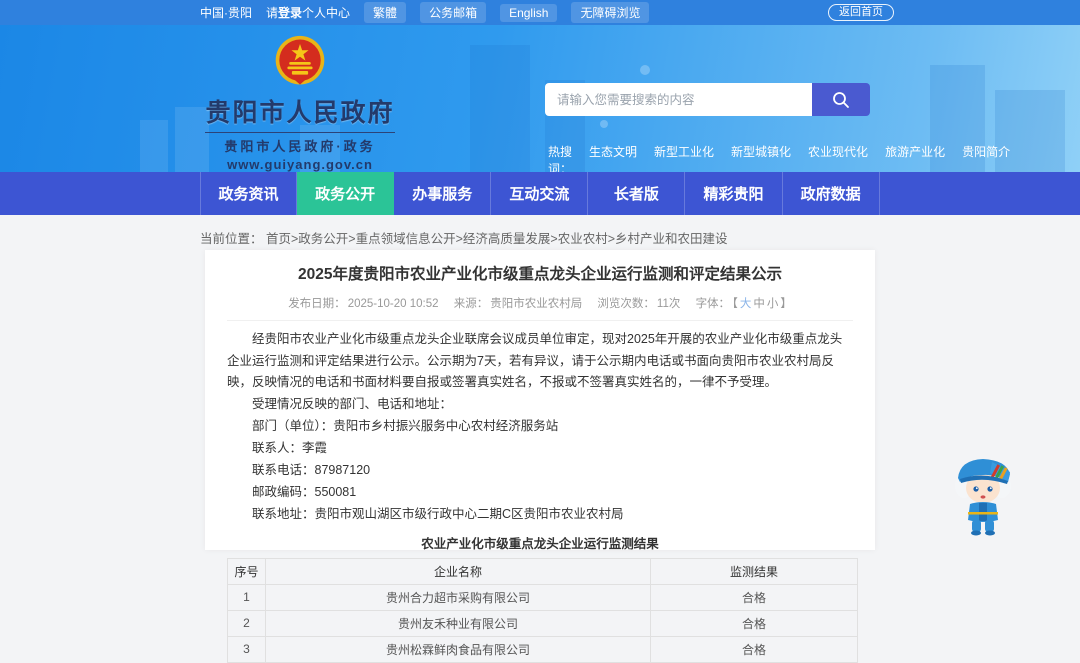 Image resolution: width=1080 pixels, height=663 pixels. I want to click on font-size-small-button: 小, so click(773, 304).